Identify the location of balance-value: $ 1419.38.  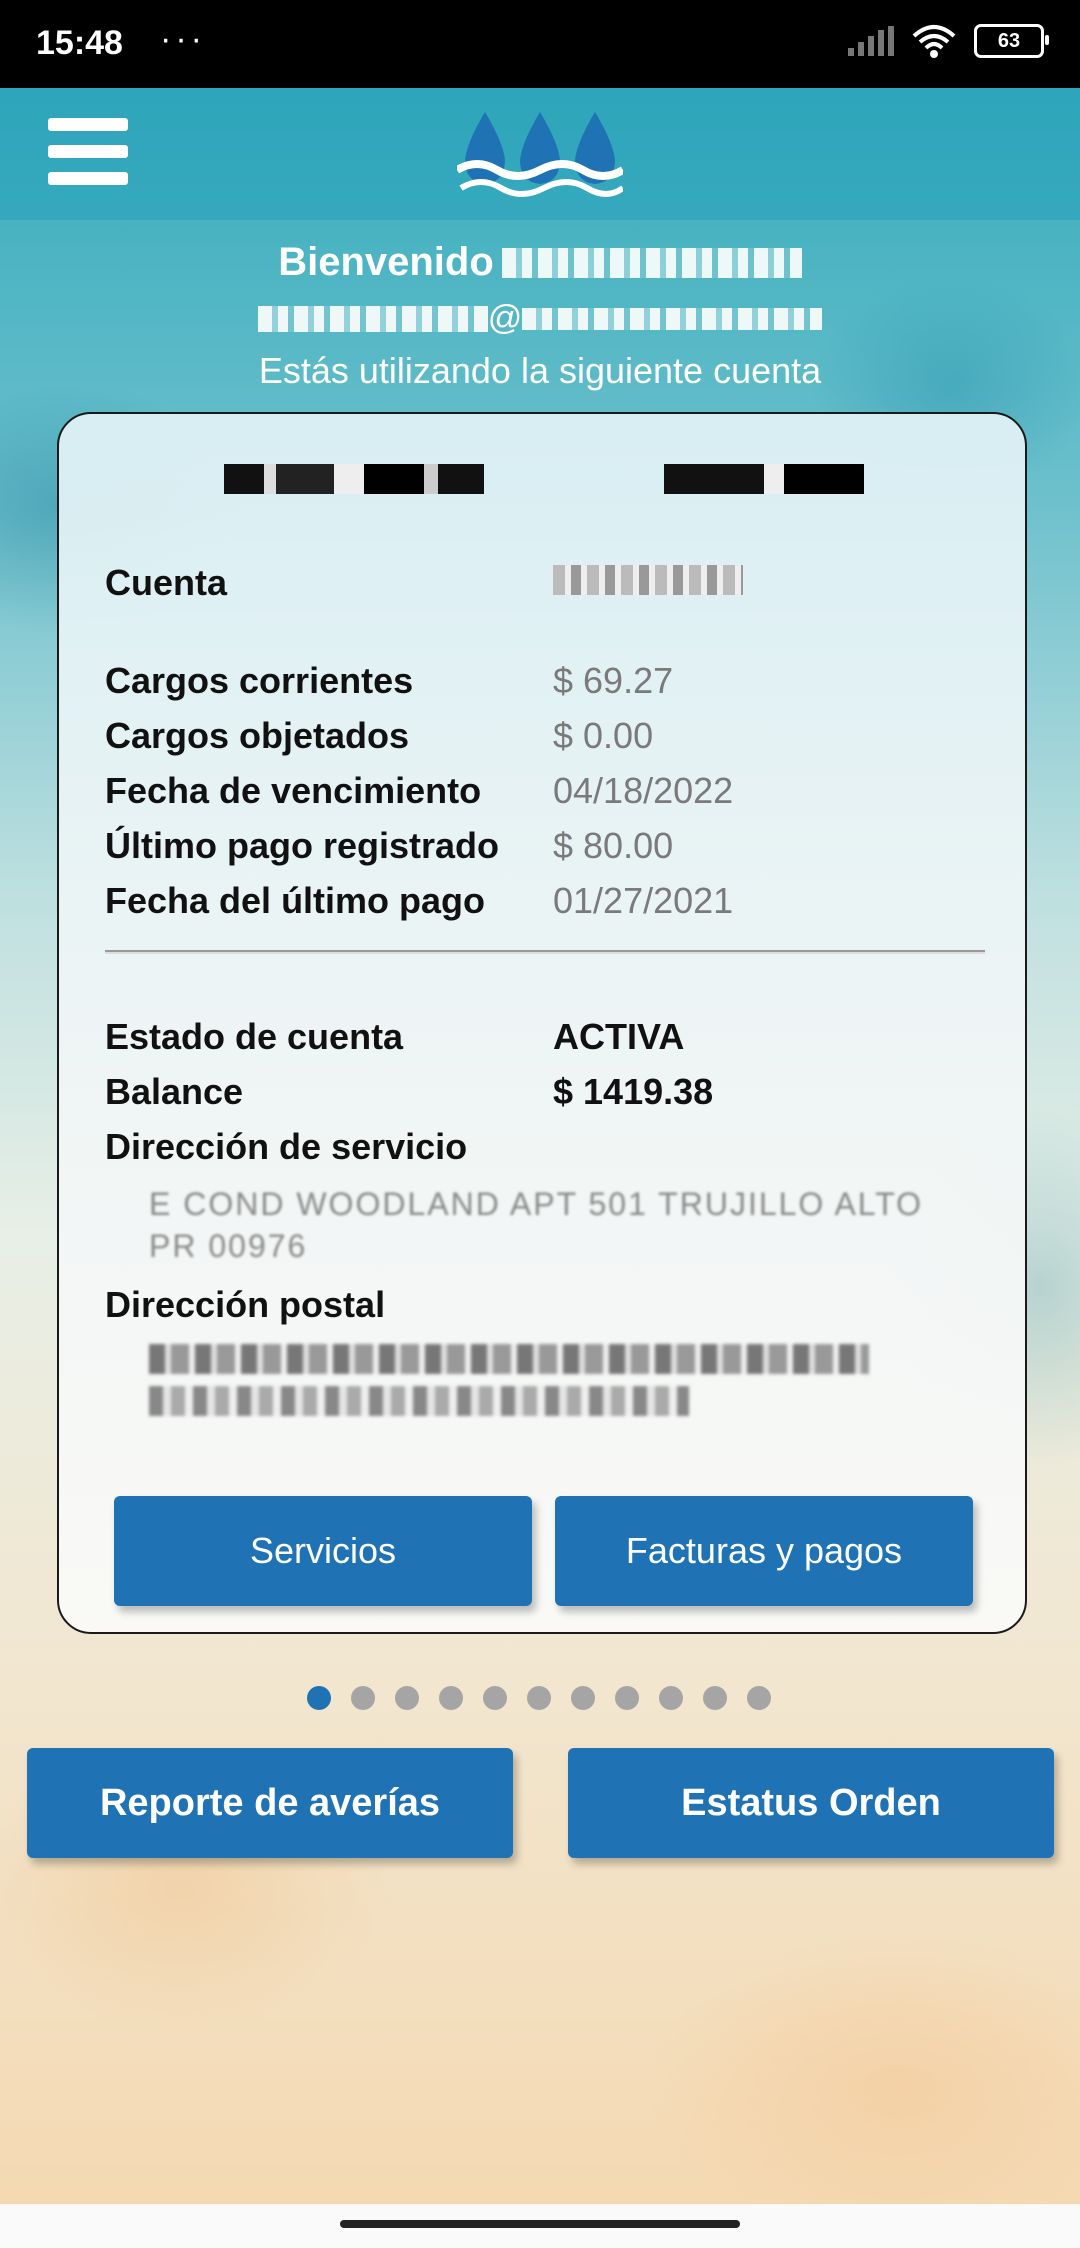
(633, 1091).